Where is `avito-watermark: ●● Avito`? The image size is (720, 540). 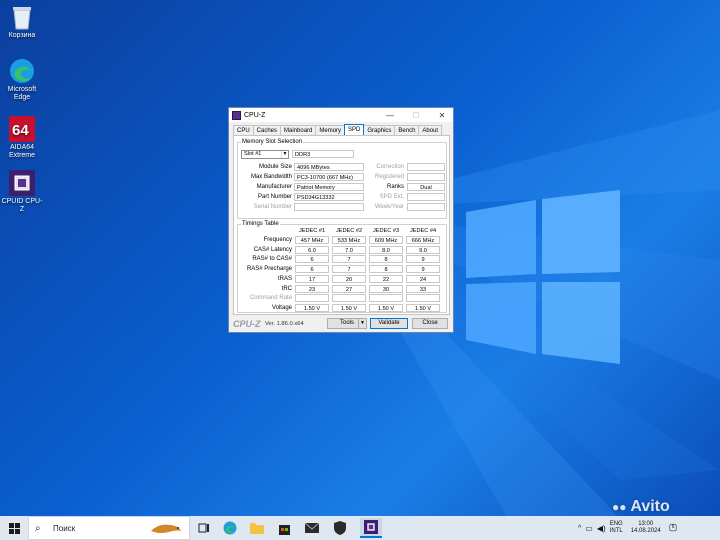 avito-watermark: ●● Avito is located at coordinates (641, 507).